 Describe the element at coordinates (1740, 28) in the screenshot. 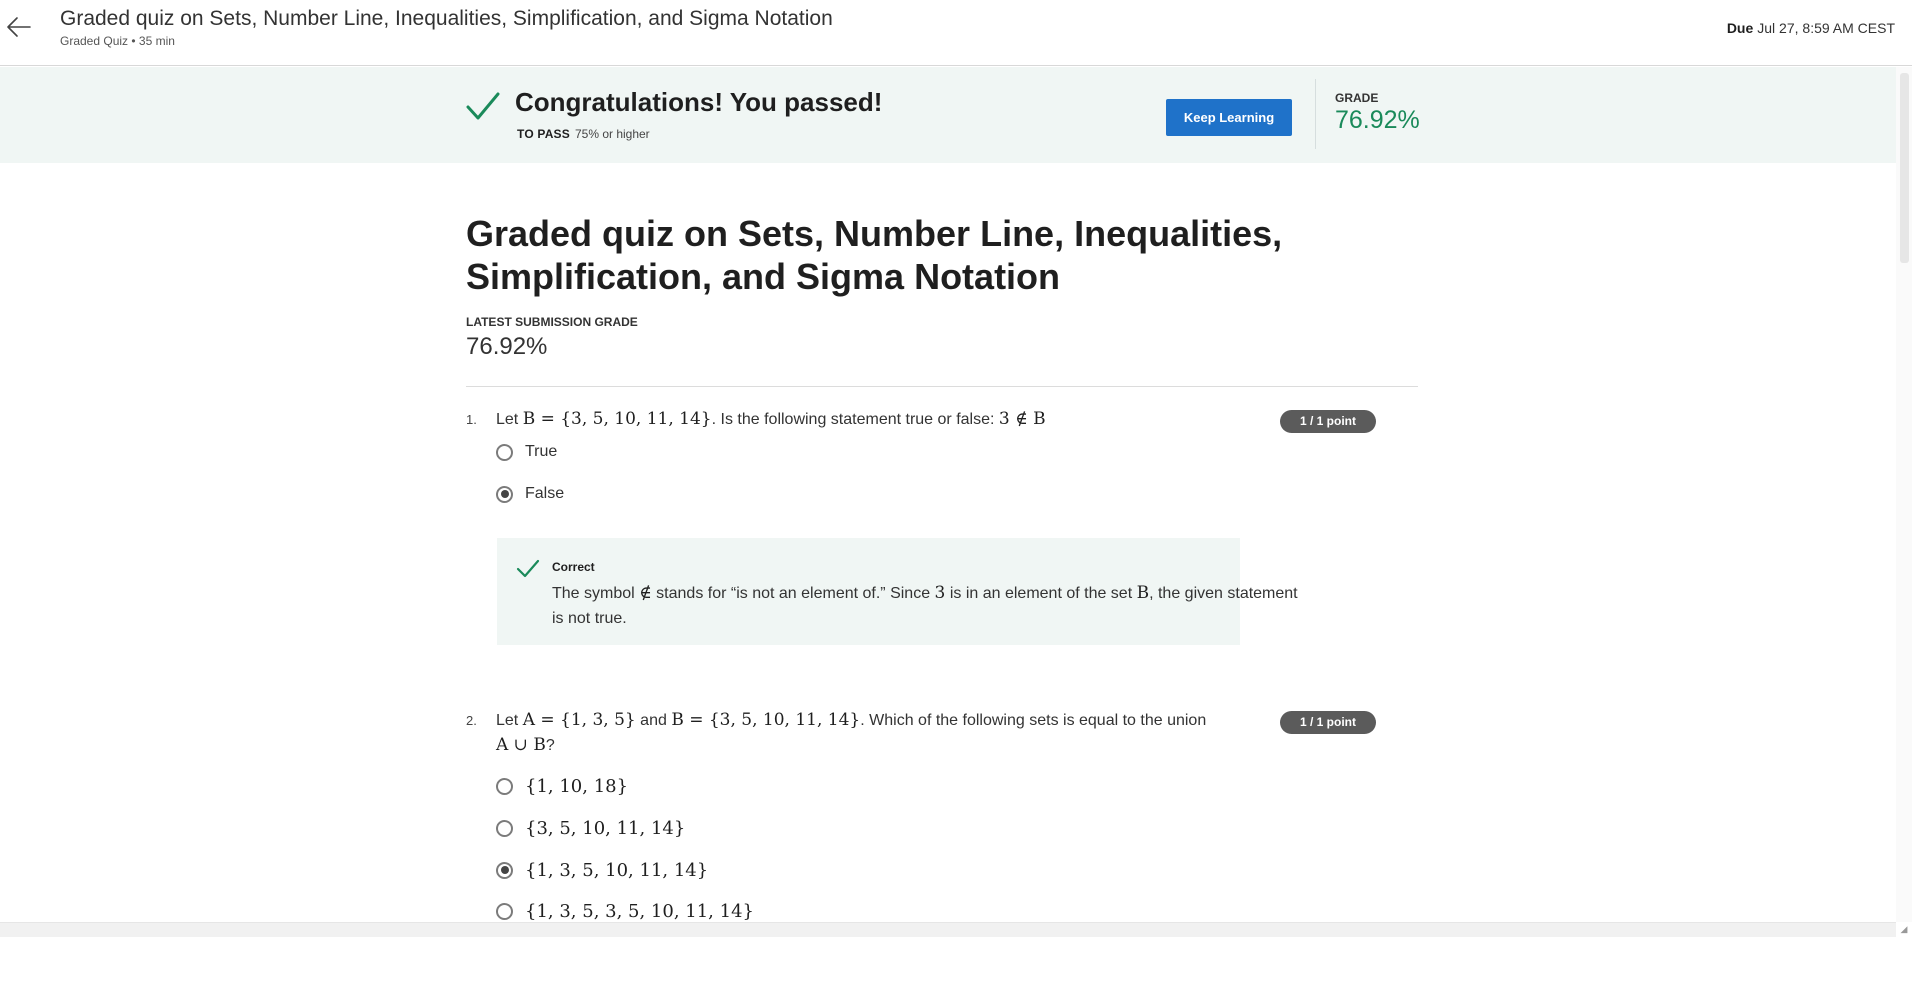

I see `due-label: Due` at that location.